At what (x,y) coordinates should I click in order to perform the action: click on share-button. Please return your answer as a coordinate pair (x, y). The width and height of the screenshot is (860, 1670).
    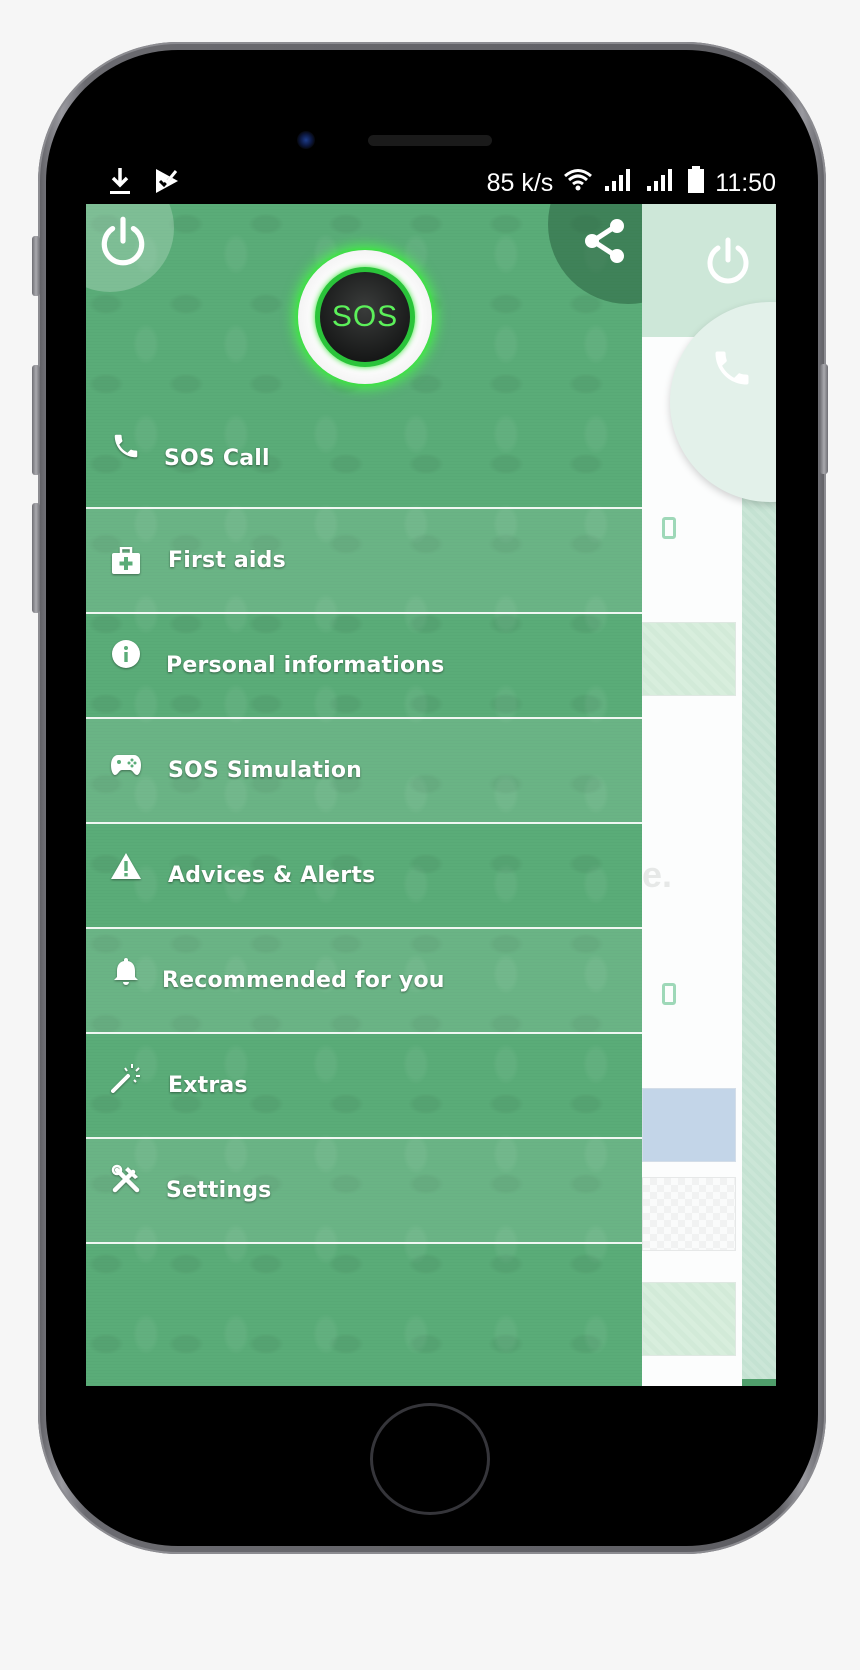
    Looking at the image, I should click on (607, 243).